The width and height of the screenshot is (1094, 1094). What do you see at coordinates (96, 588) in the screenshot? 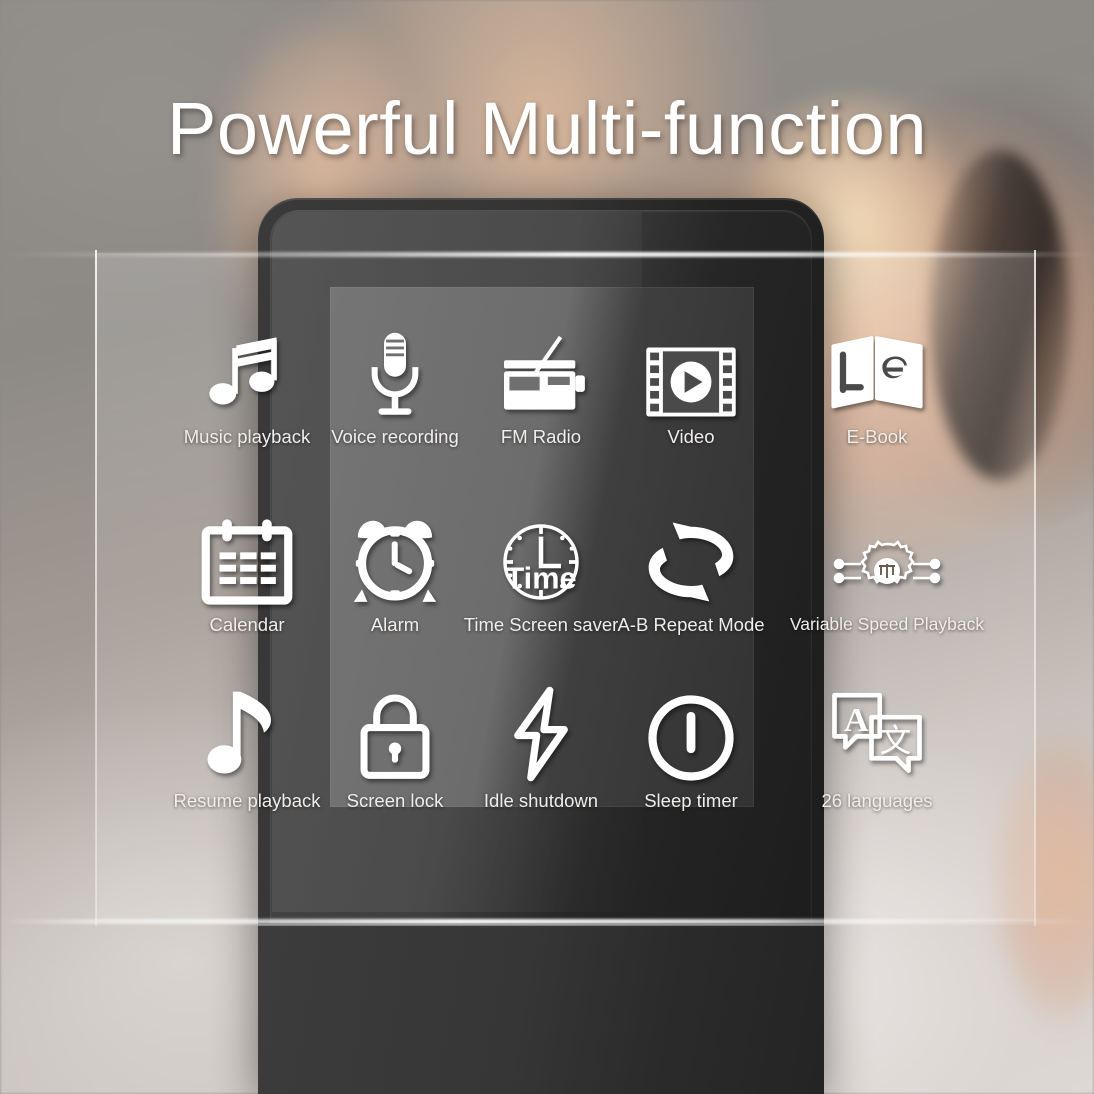
I see `glass-edge-left` at bounding box center [96, 588].